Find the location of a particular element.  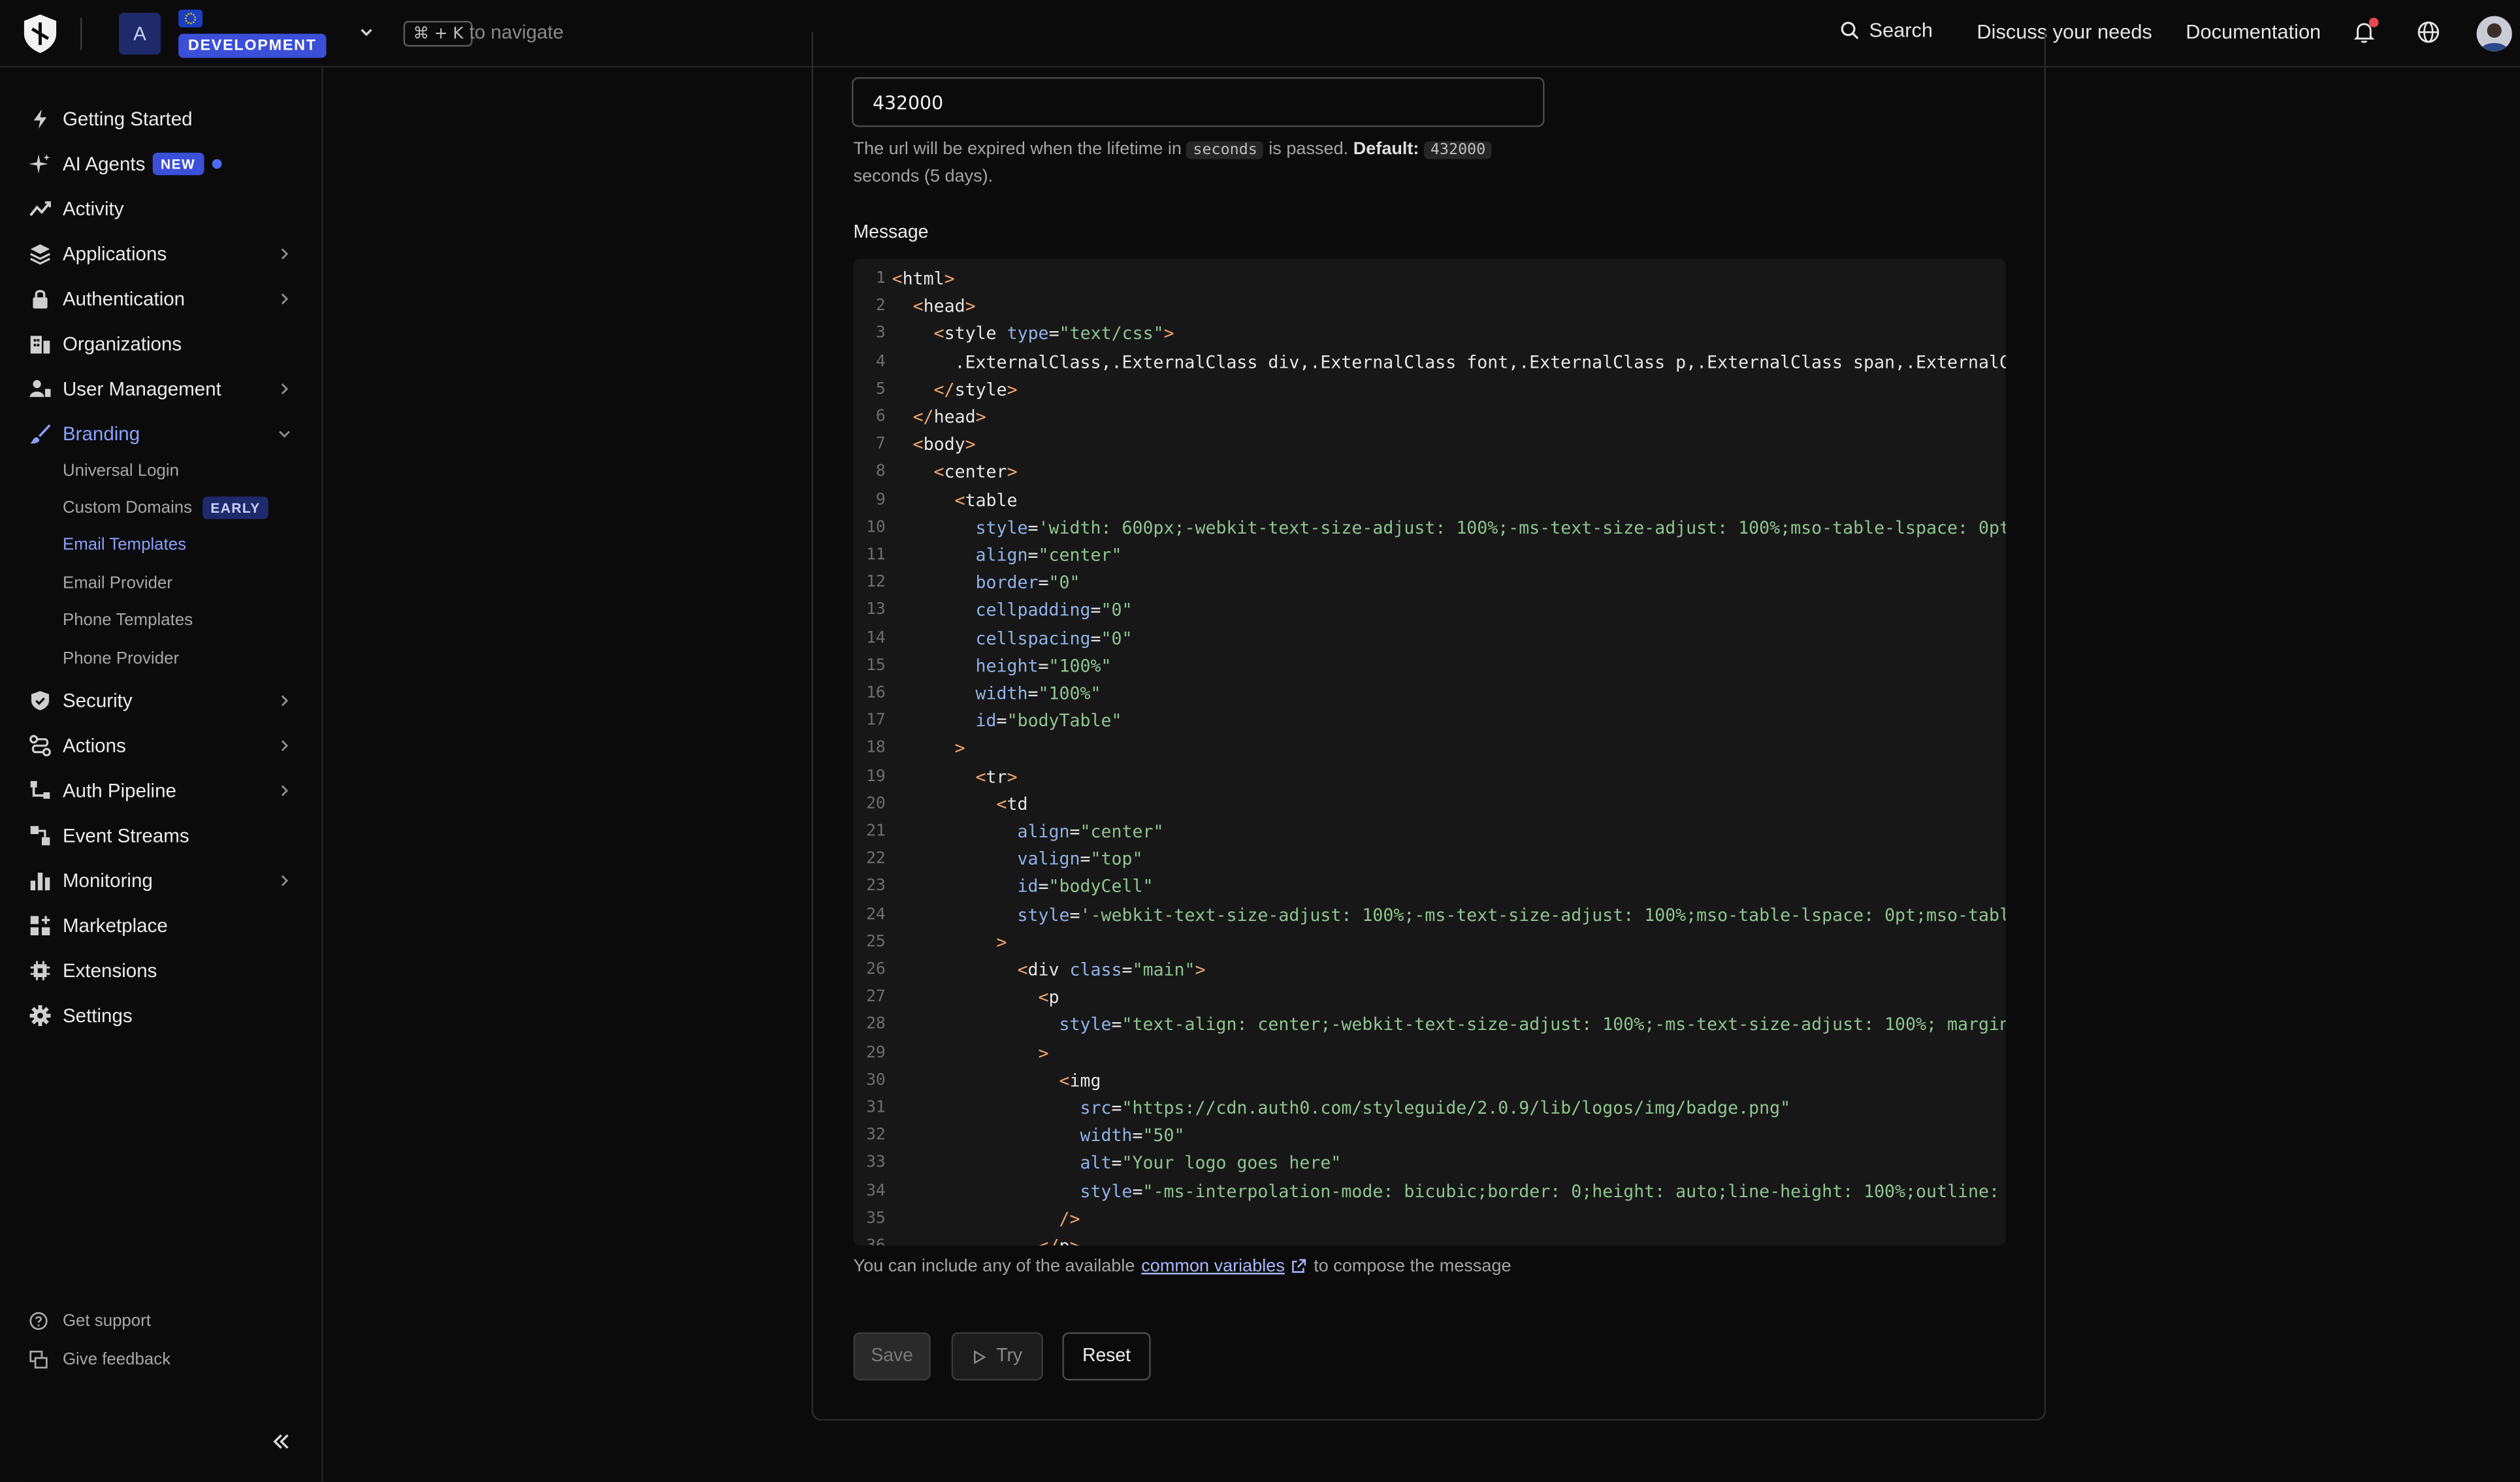

chevron-down-icon is located at coordinates (366, 32).